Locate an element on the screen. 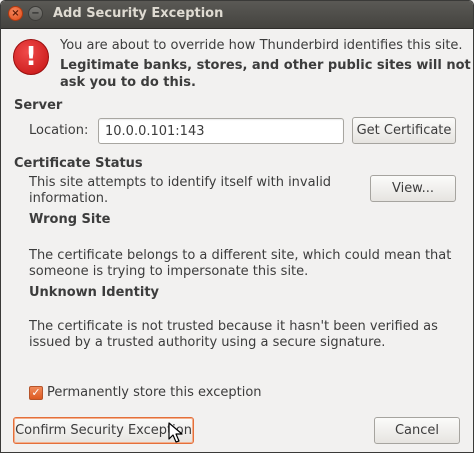 Image resolution: width=474 pixels, height=453 pixels. certificate-status-heading: Certificate Status is located at coordinates (78, 163).